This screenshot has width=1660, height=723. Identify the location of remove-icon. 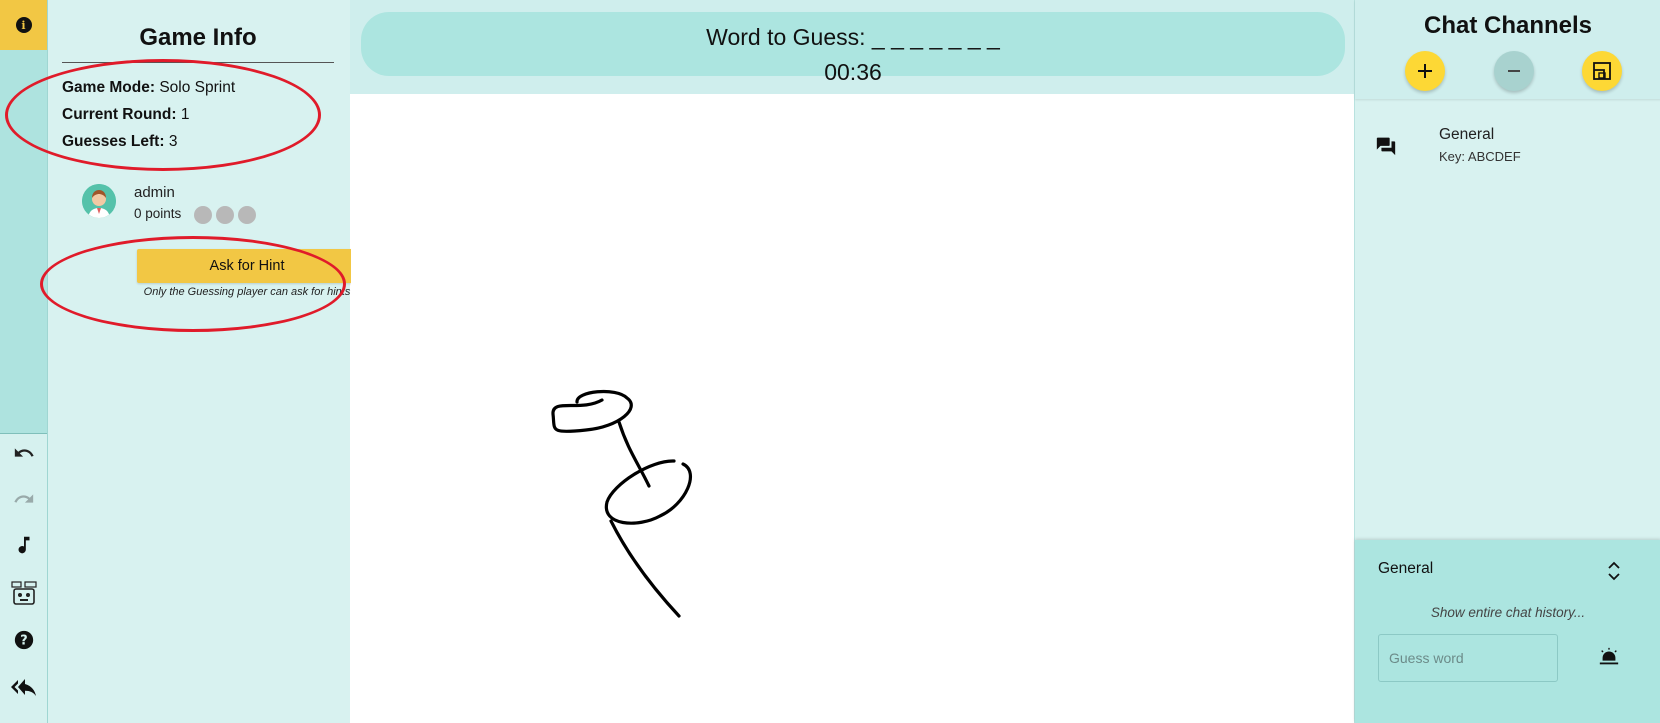
(1514, 71).